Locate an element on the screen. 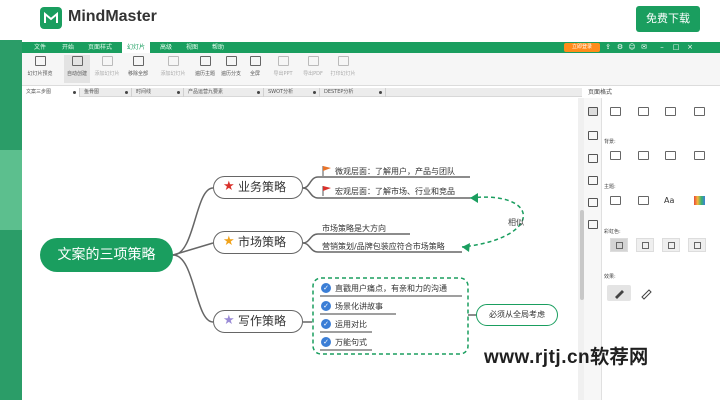 This screenshot has height=400, width=720. page-format-icon is located at coordinates (593, 111).